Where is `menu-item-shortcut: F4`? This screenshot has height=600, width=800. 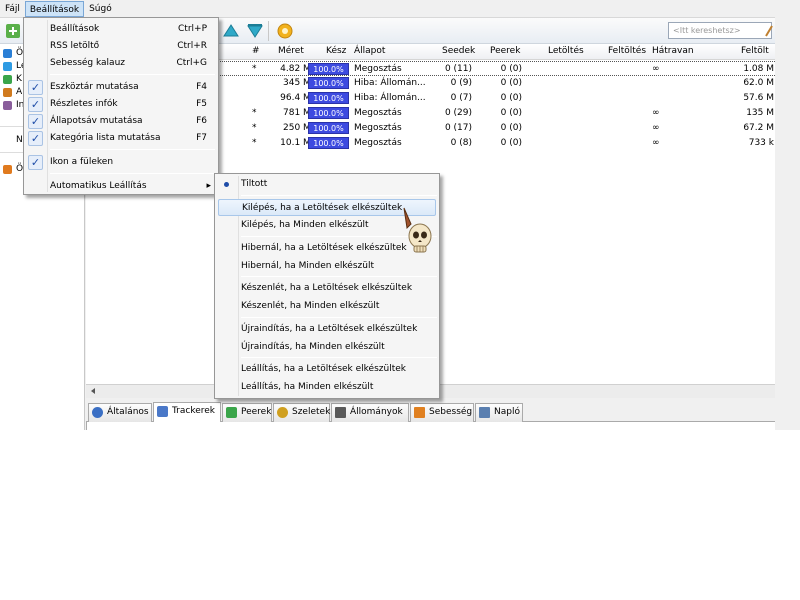
menu-item-shortcut: F4 is located at coordinates (201, 87).